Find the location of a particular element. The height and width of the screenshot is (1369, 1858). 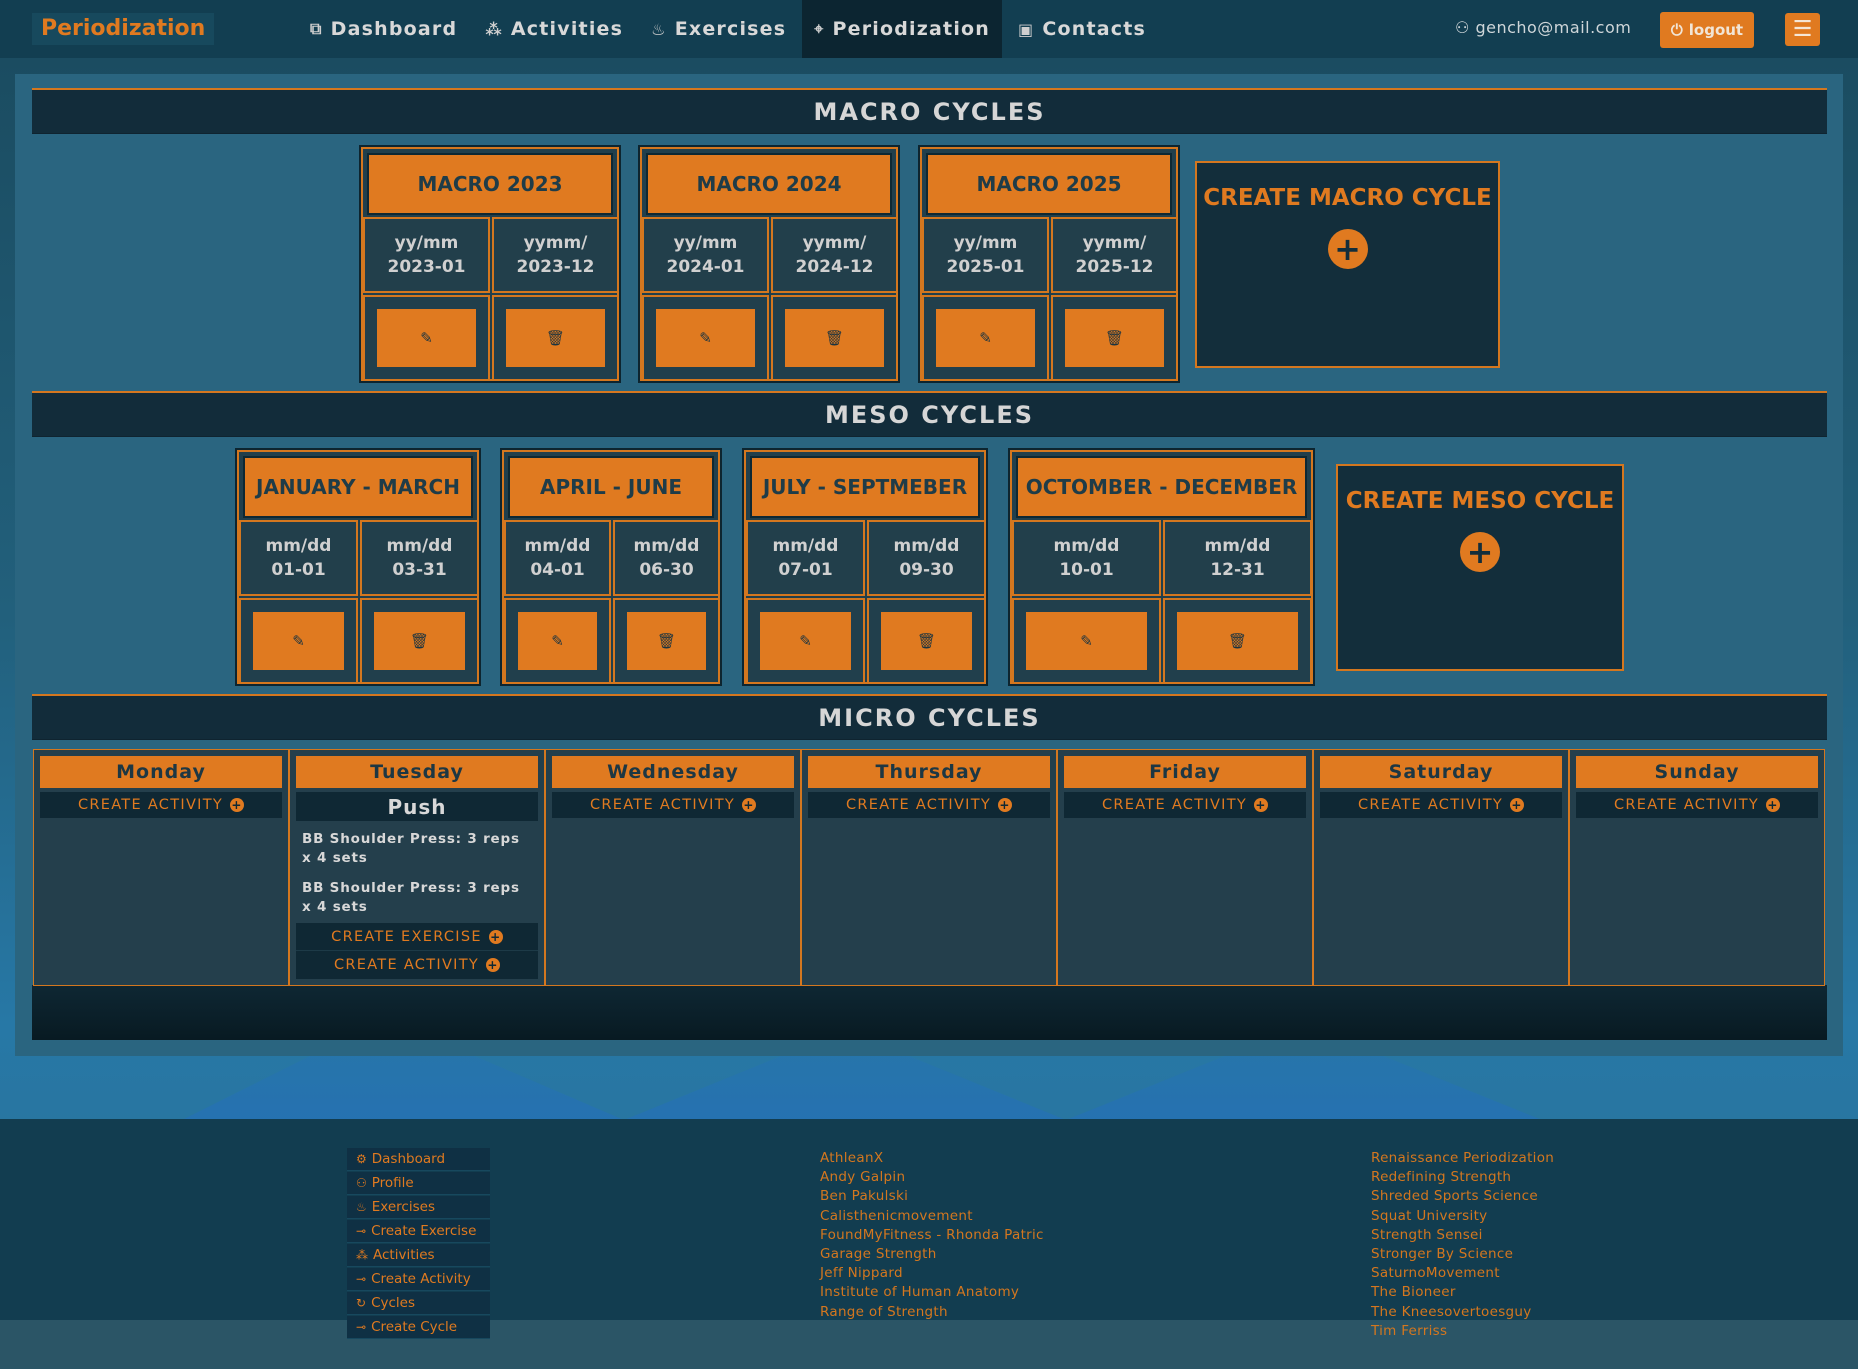

end-date-label: yymm/ is located at coordinates (555, 243).